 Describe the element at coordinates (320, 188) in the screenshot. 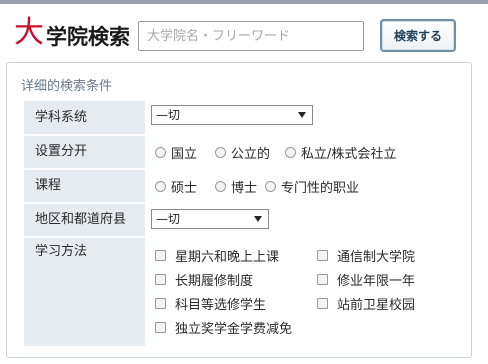

I see `option-label: 专门性的职业` at that location.